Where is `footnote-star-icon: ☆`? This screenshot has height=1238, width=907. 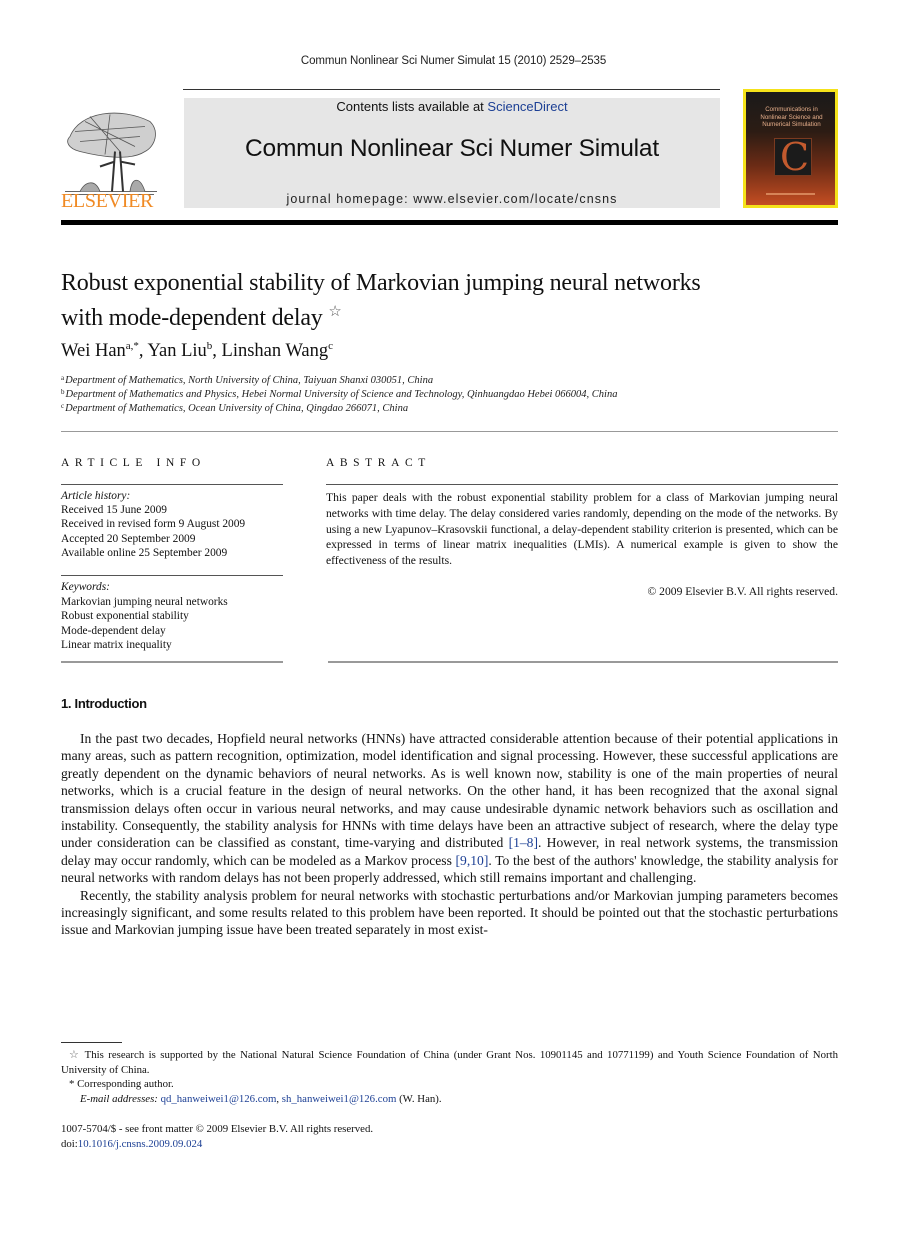 footnote-star-icon: ☆ is located at coordinates (75, 1055).